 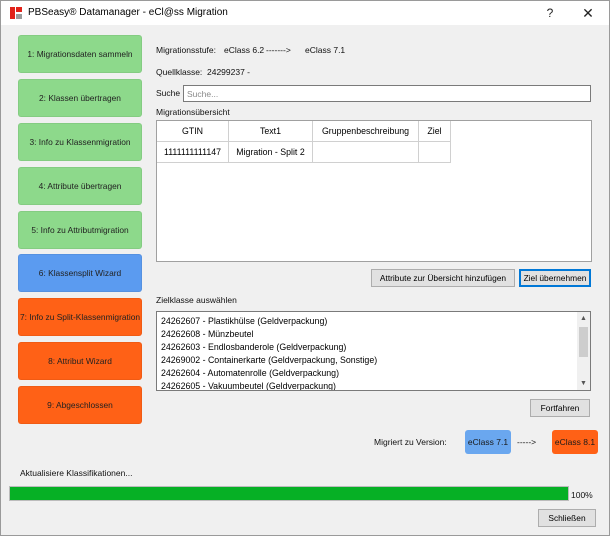 What do you see at coordinates (366, 131) in the screenshot?
I see `column-header-group-description: Gruppenbeschreibung` at bounding box center [366, 131].